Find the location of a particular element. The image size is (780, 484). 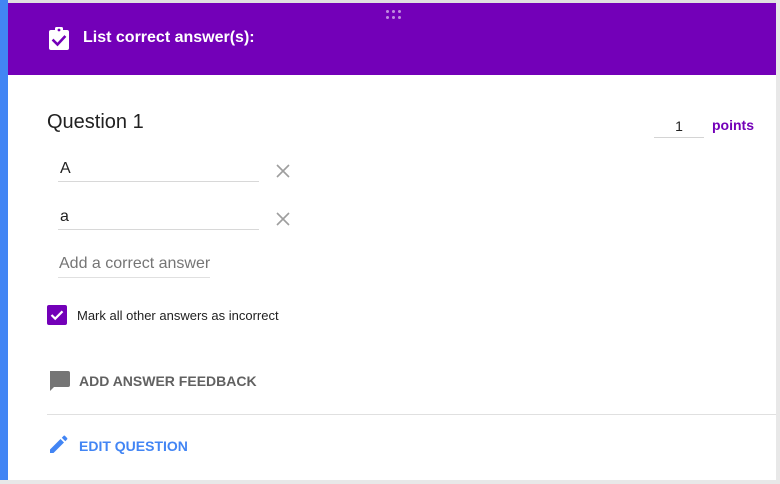

answer-field-2: a is located at coordinates (158, 217).